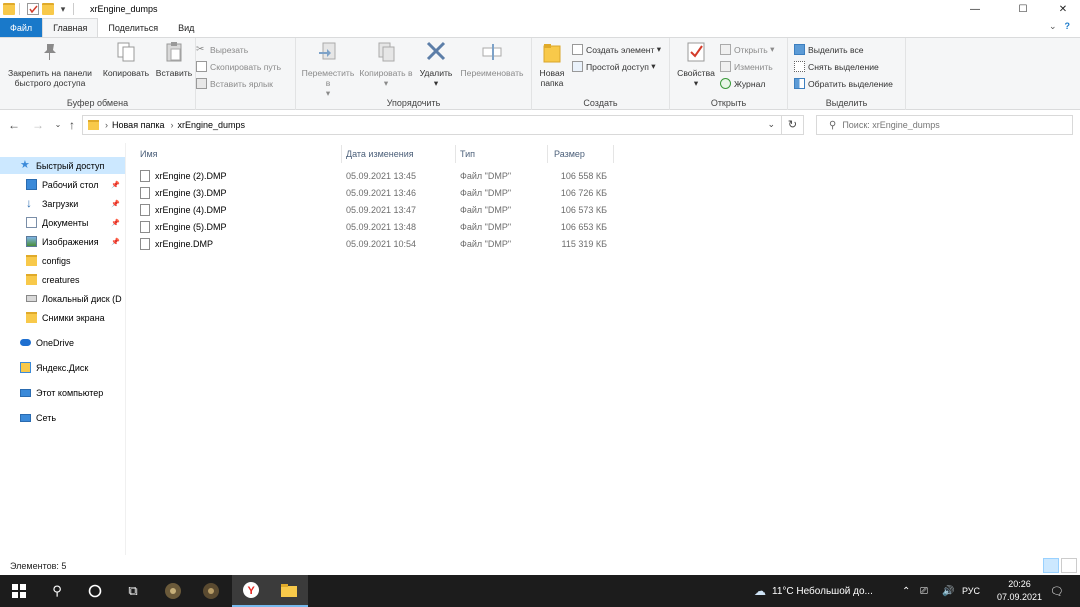 This screenshot has height=607, width=1080. Describe the element at coordinates (62, 317) in the screenshot. I see `nav-screenshots: Снимки экрана` at that location.